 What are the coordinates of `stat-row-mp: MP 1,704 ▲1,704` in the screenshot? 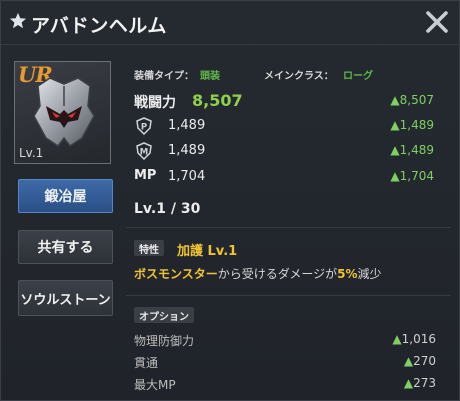 It's located at (284, 179).